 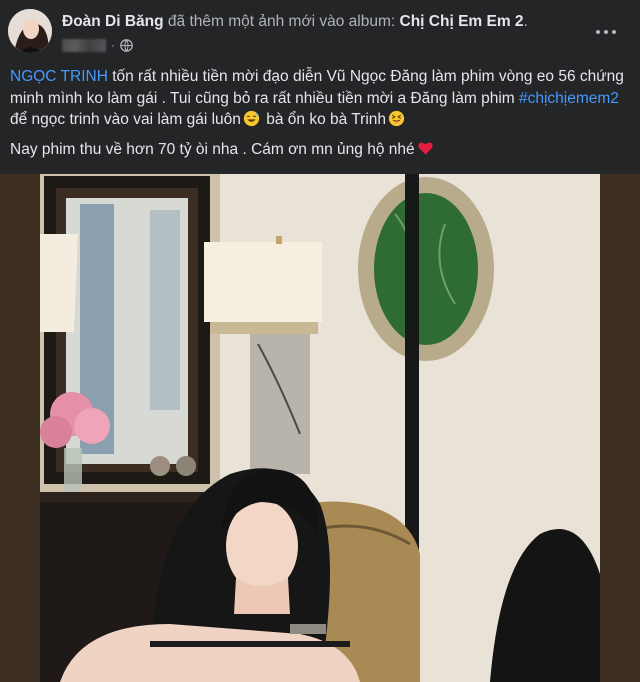 I want to click on avatar-image, so click(x=30, y=31).